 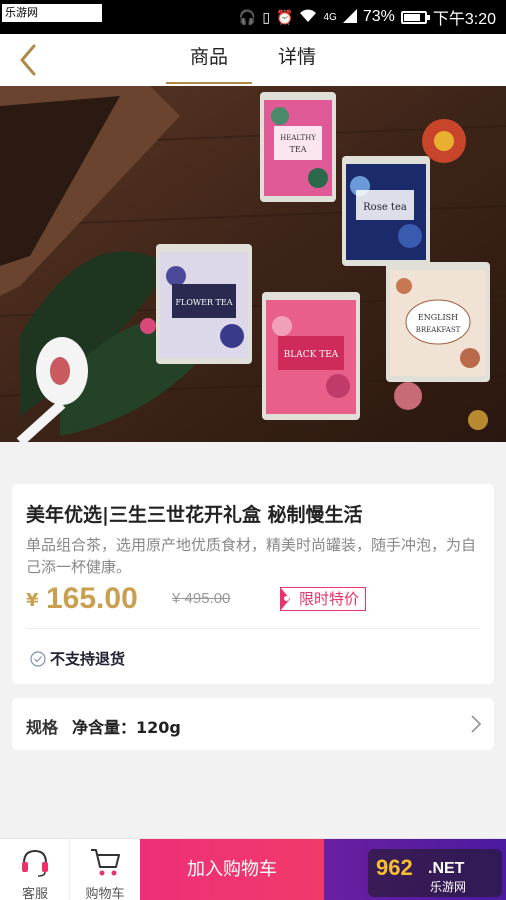 What do you see at coordinates (266, 16) in the screenshot?
I see `vibrate-icon: ▯` at bounding box center [266, 16].